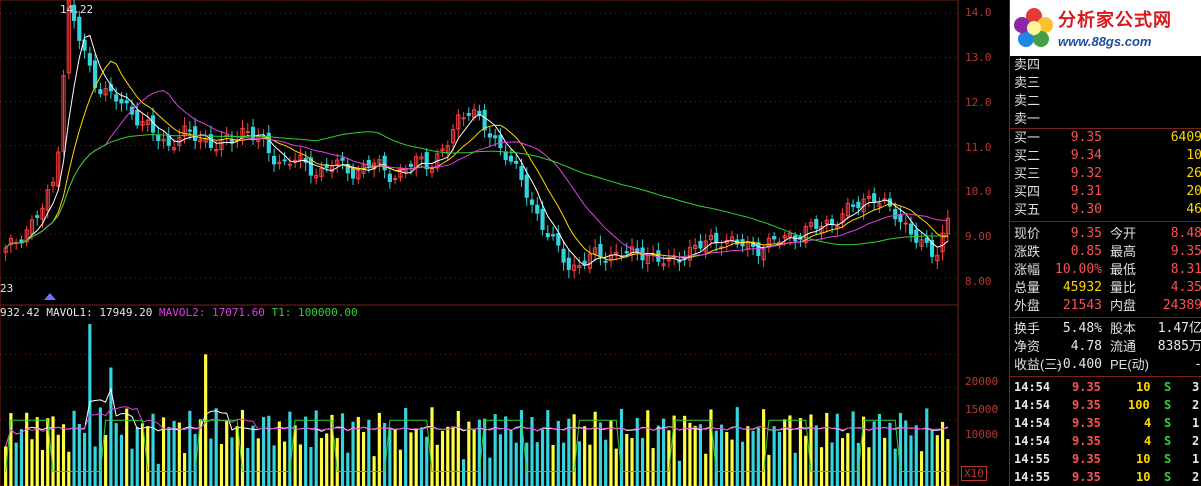 This screenshot has width=1201, height=486. What do you see at coordinates (1027, 287) in the screenshot?
I see `quote-label: 总量` at bounding box center [1027, 287].